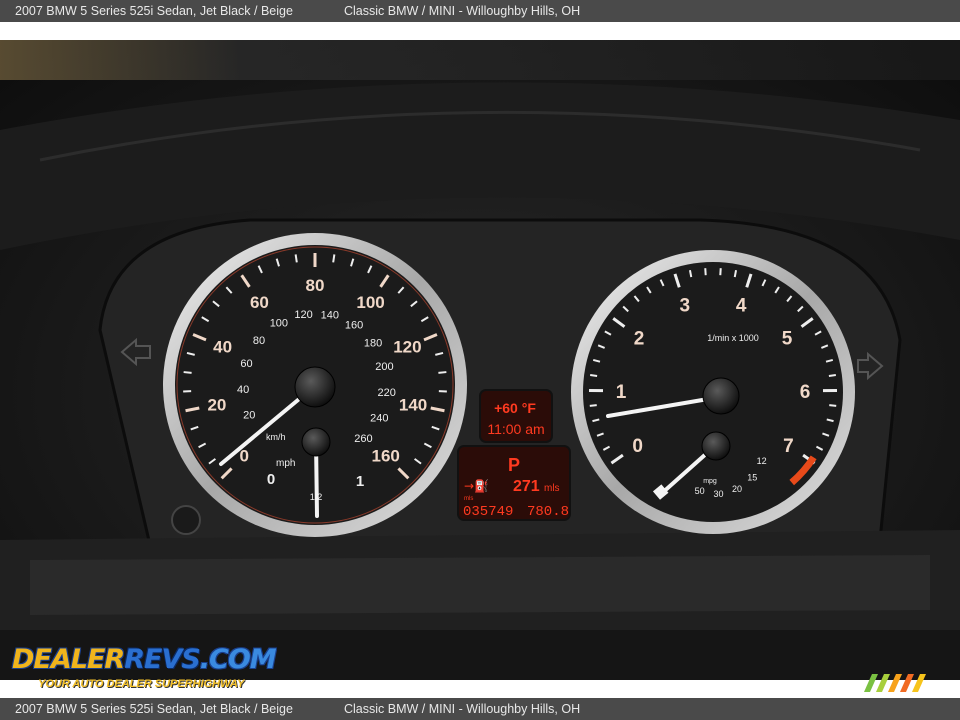 This screenshot has width=960, height=720. Describe the element at coordinates (515, 429) in the screenshot. I see `clock-readout: 11:00 am` at that location.